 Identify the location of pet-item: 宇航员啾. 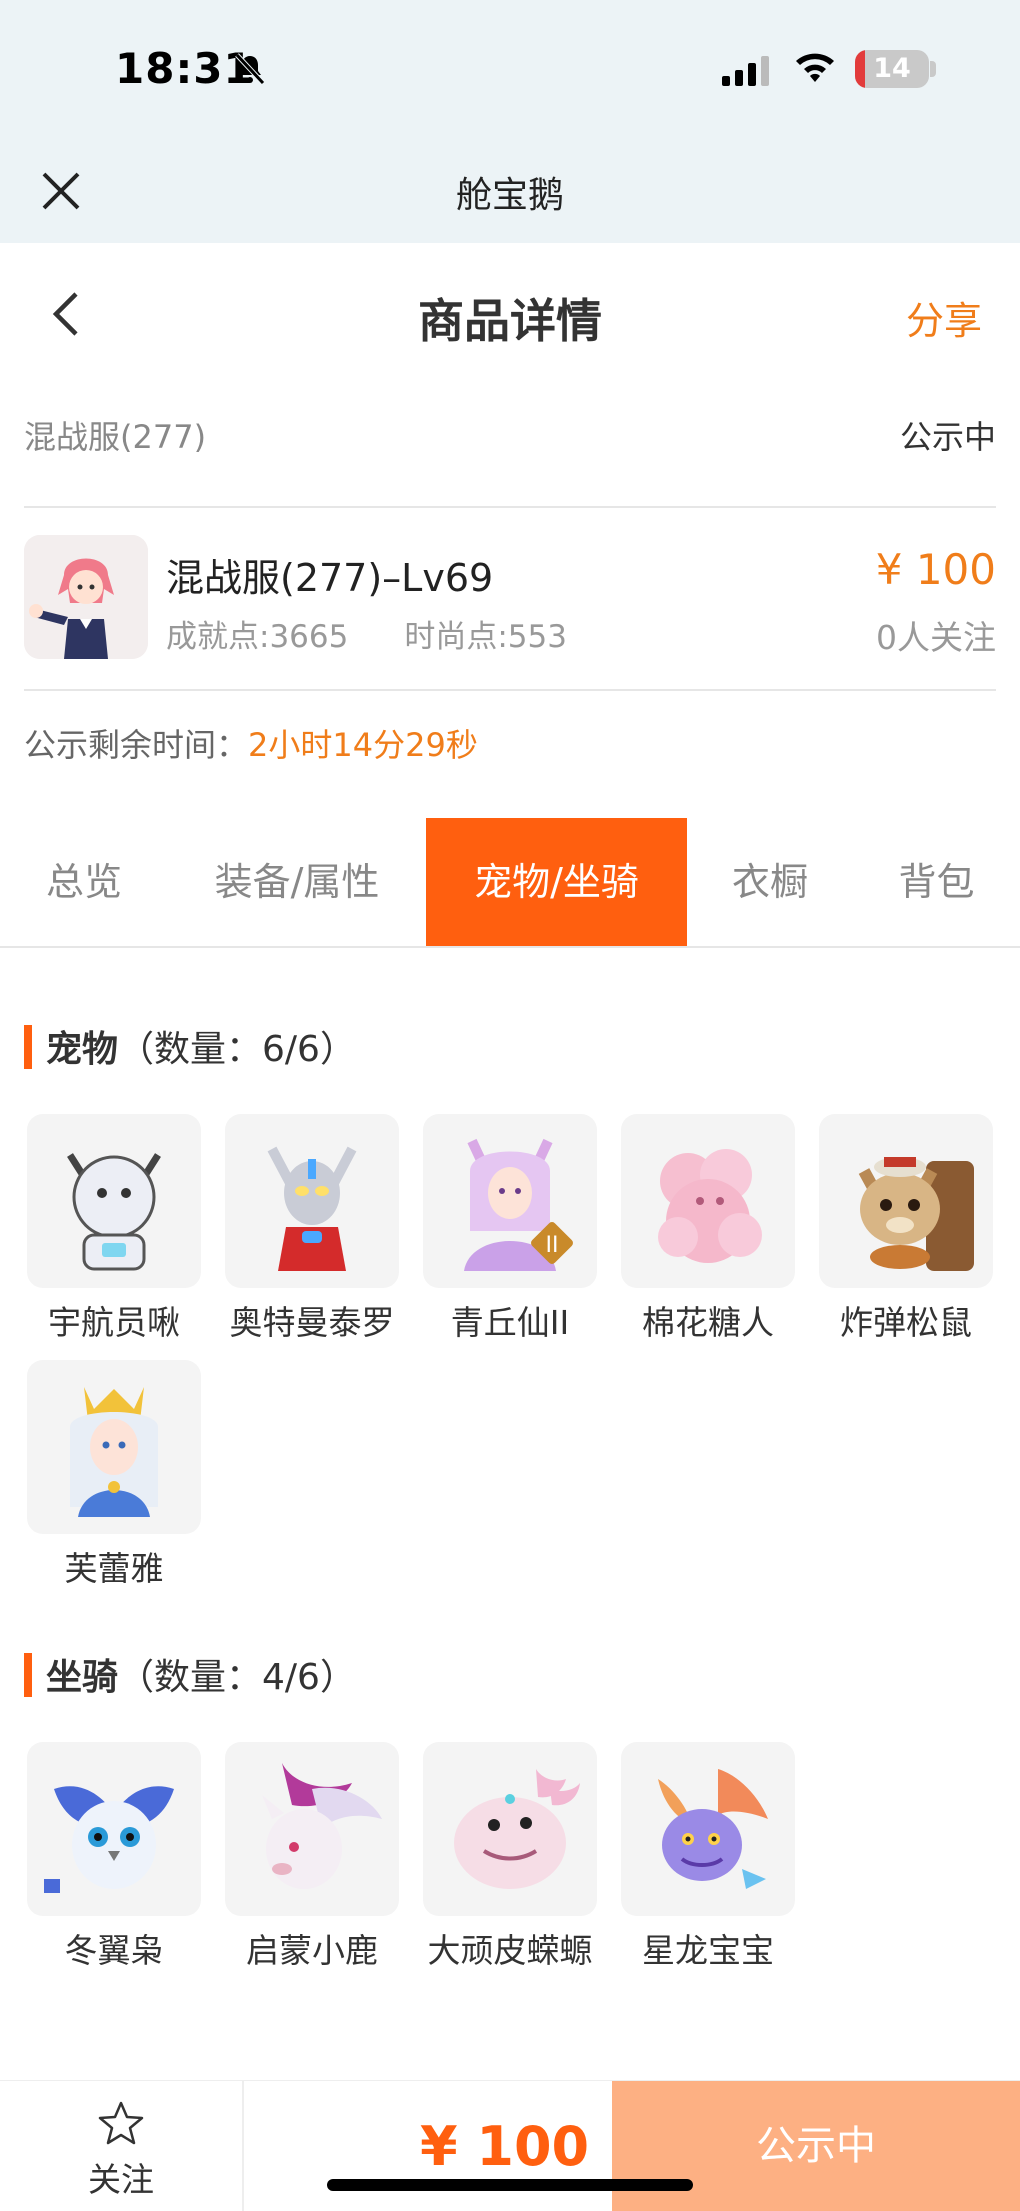
(114, 1229).